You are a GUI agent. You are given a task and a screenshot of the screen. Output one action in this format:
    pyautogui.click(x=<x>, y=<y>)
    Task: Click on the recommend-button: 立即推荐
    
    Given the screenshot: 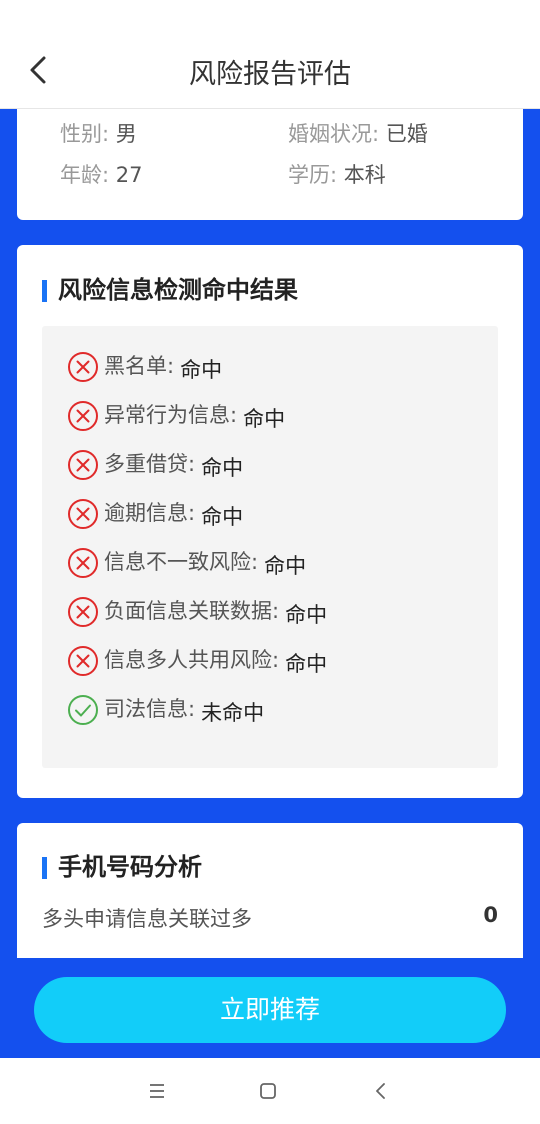 What is the action you would take?
    pyautogui.click(x=270, y=1010)
    